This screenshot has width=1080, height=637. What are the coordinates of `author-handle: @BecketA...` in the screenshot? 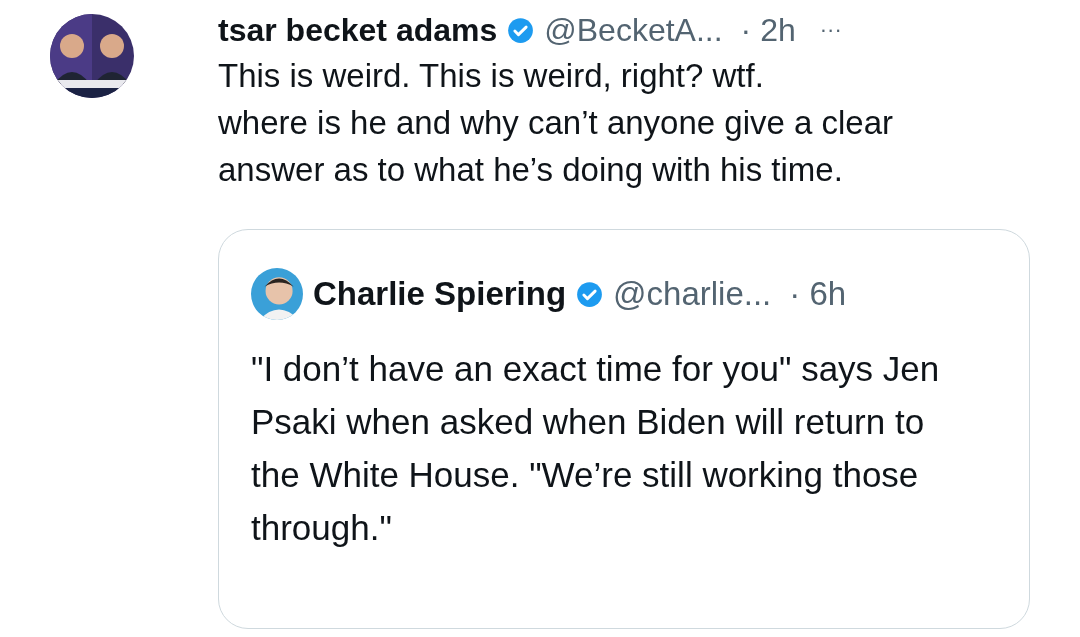 It's located at (633, 30).